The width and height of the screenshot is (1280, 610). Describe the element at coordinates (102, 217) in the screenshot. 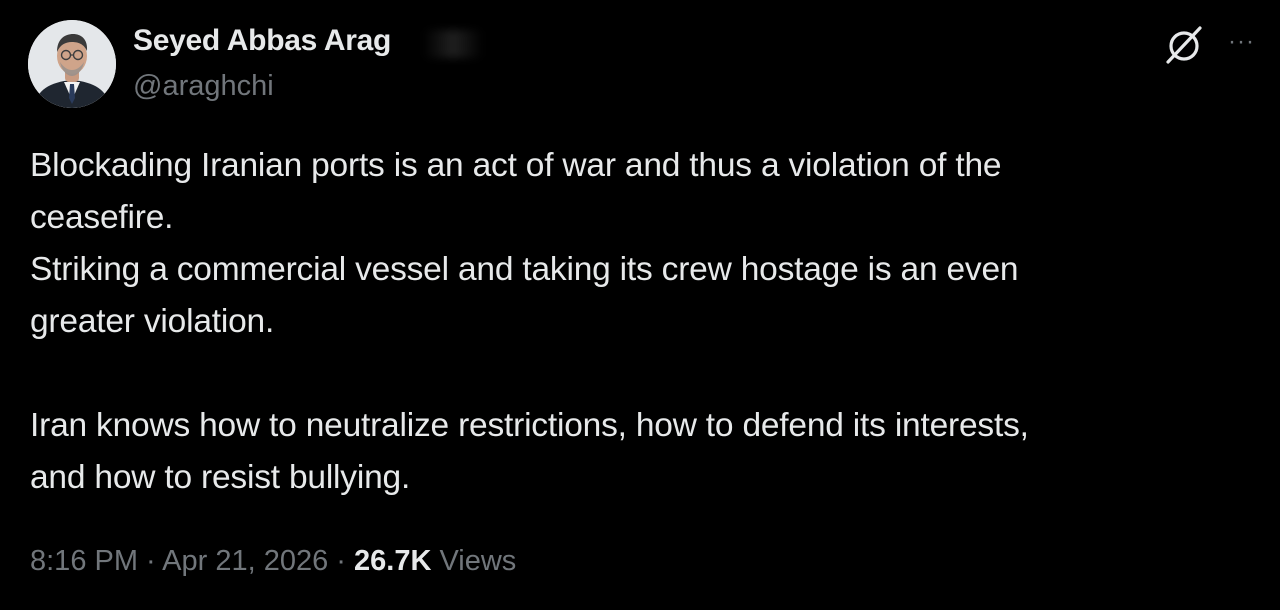

I see `tweet-line: ceasefire.` at that location.